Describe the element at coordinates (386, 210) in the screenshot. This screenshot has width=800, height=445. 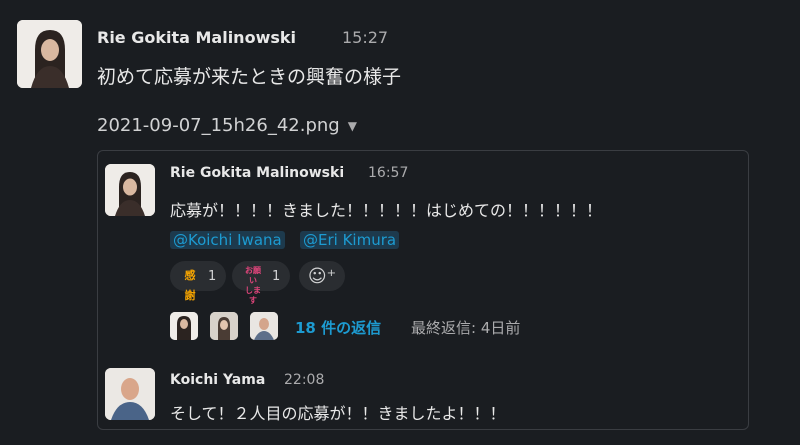
I see `preview-message-text: 応募が！！！！きました！！！！！はじめての！！！！！！` at that location.